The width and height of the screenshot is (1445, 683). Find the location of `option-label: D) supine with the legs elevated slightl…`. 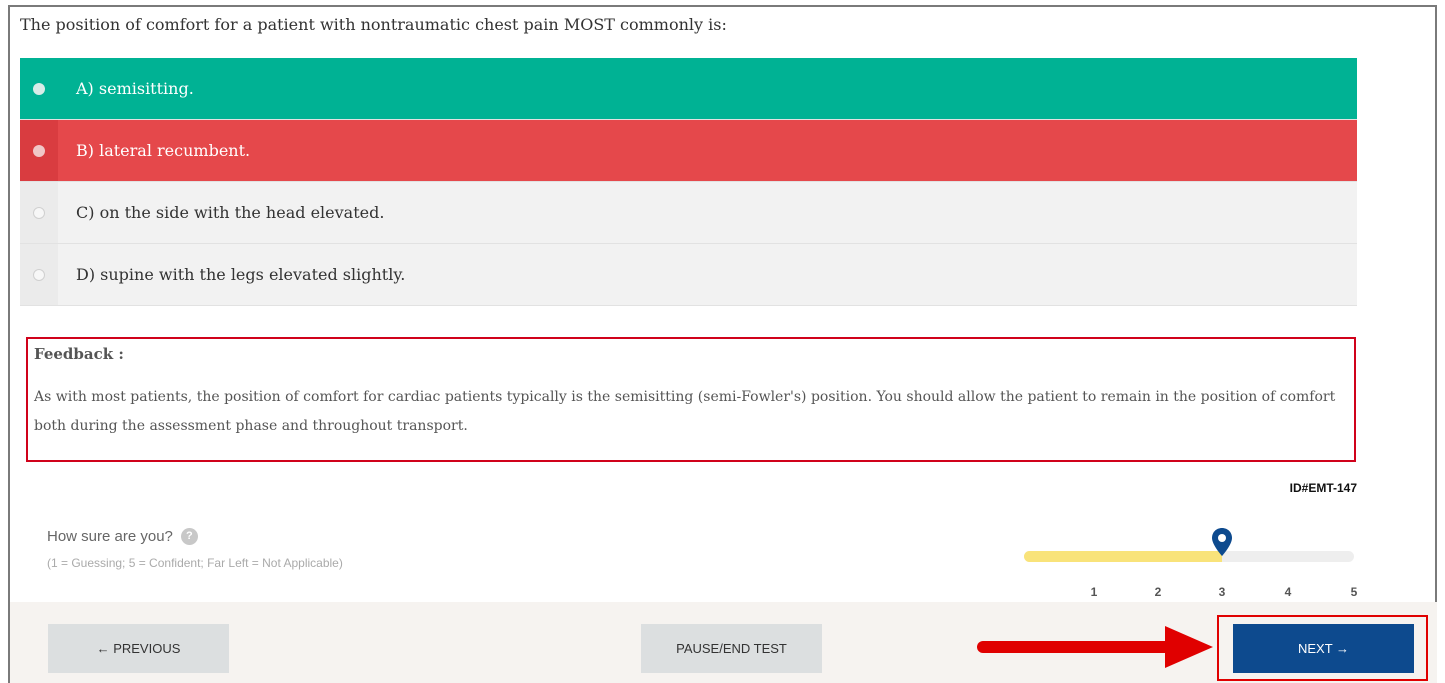

option-label: D) supine with the legs elevated slightl… is located at coordinates (241, 274).